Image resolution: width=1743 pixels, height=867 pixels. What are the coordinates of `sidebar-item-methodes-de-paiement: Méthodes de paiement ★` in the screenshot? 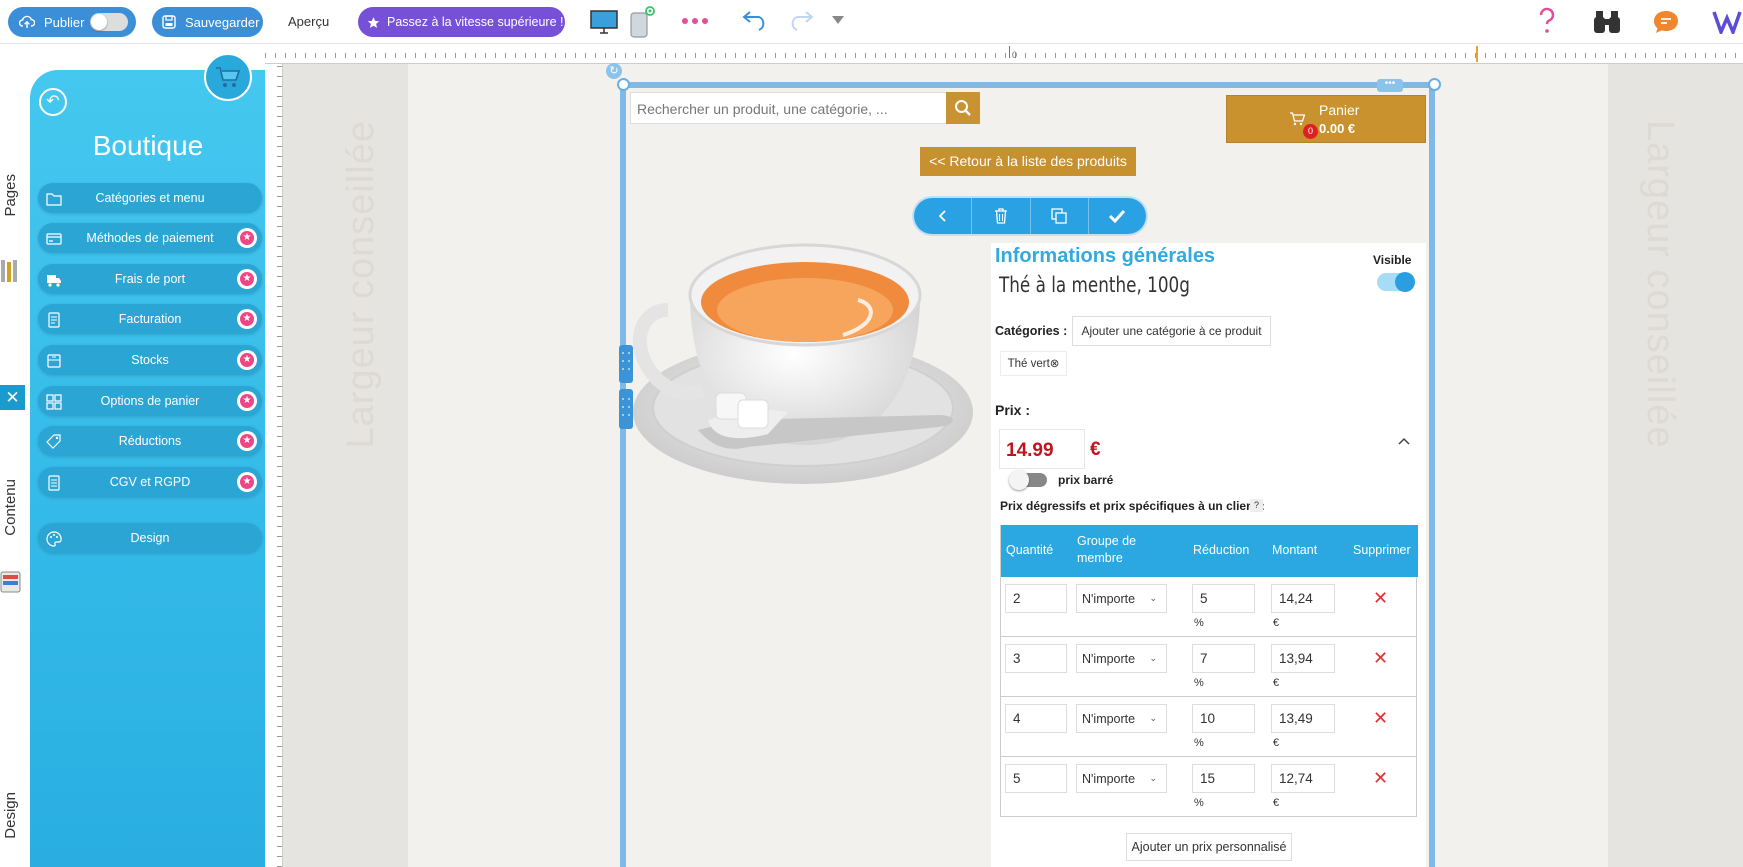 It's located at (150, 238).